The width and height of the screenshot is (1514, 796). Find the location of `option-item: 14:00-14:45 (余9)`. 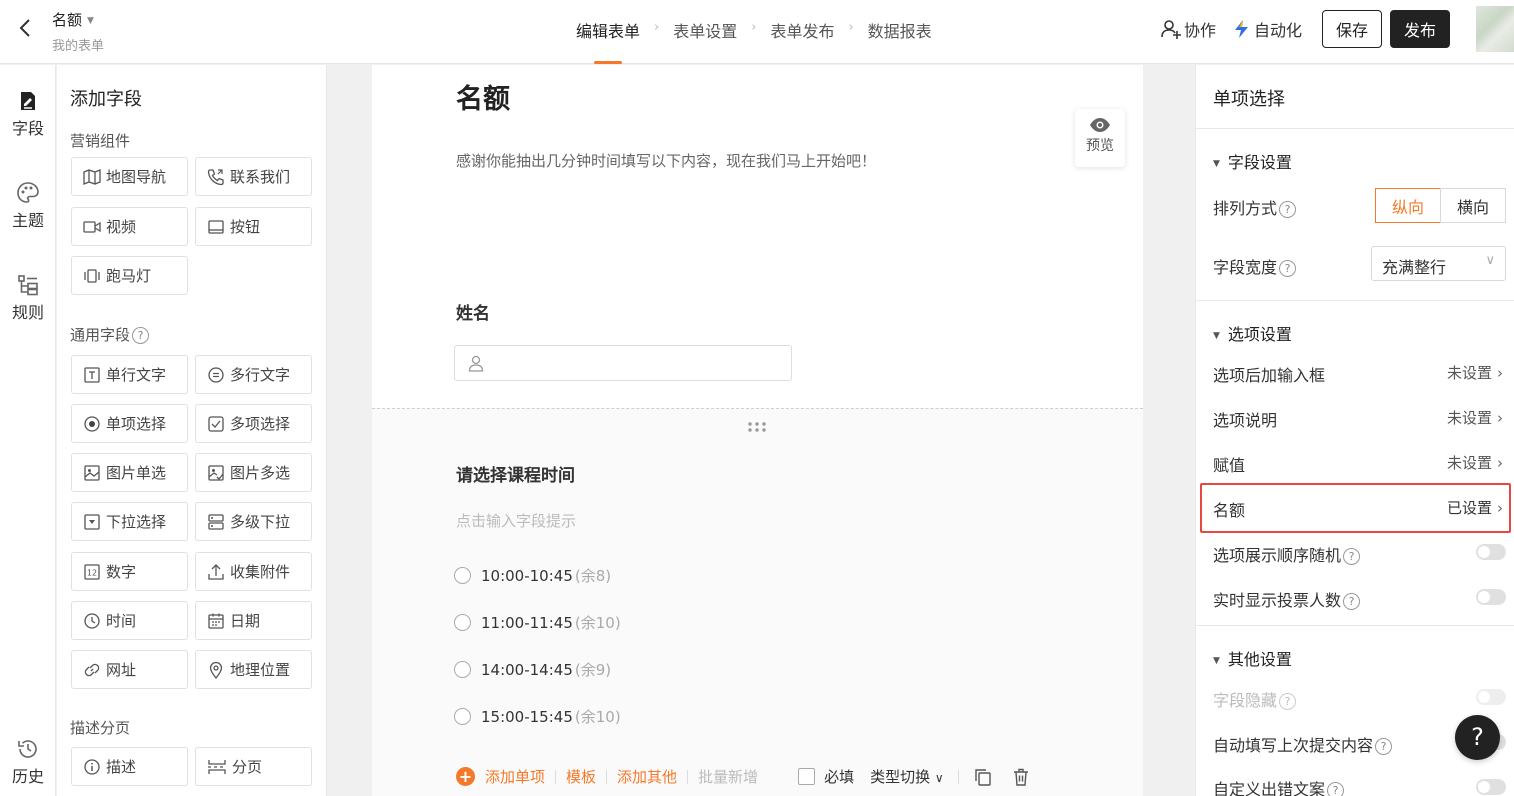

option-item: 14:00-14:45 (余9) is located at coordinates (532, 669).